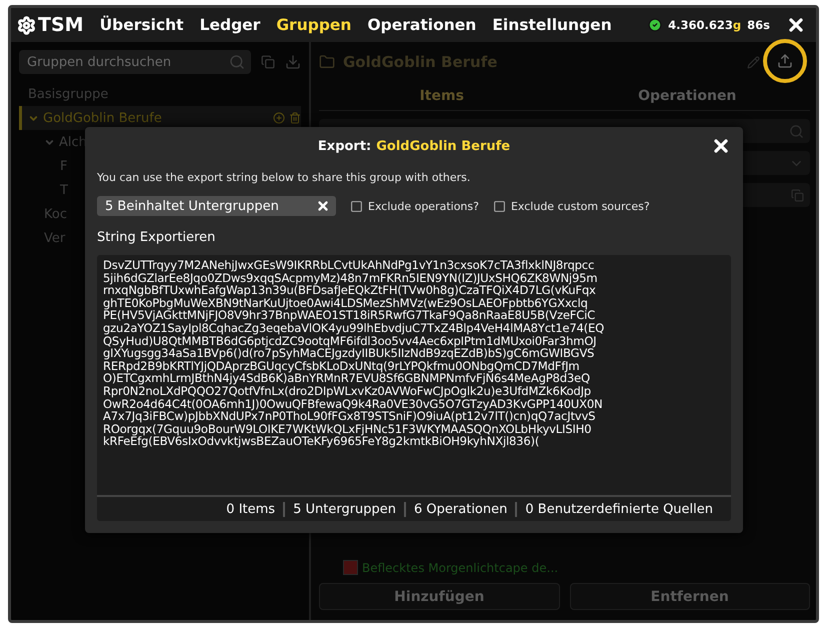 The image size is (825, 630). What do you see at coordinates (460, 509) in the screenshot?
I see `stat-label: 6 Operationen` at bounding box center [460, 509].